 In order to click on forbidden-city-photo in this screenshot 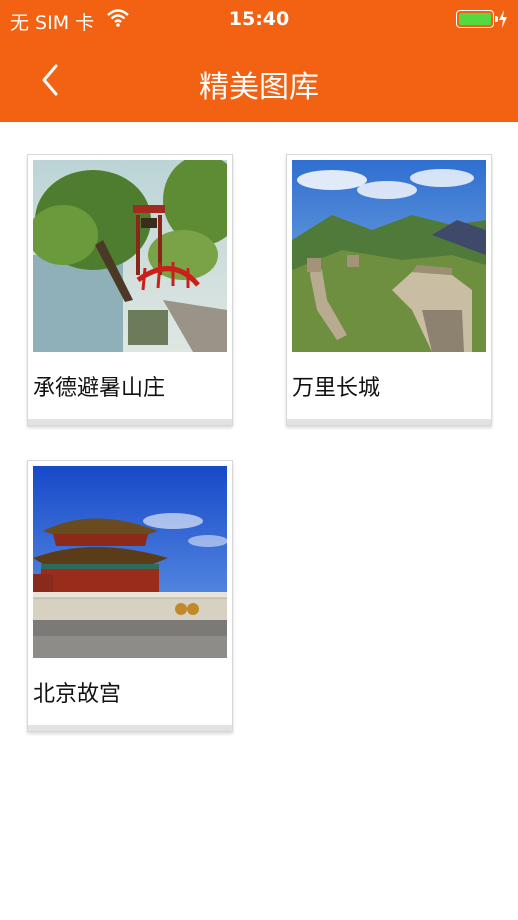, I will do `click(130, 562)`.